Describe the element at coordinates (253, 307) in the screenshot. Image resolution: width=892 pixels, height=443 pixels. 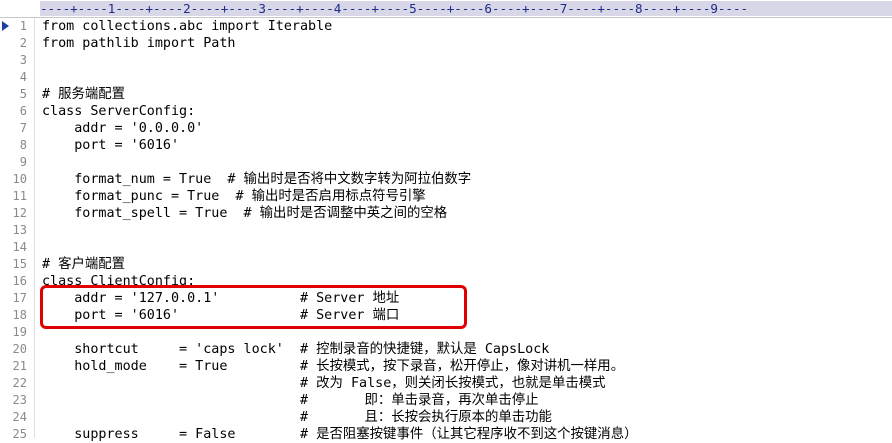
I see `highlight-annotation-box` at that location.